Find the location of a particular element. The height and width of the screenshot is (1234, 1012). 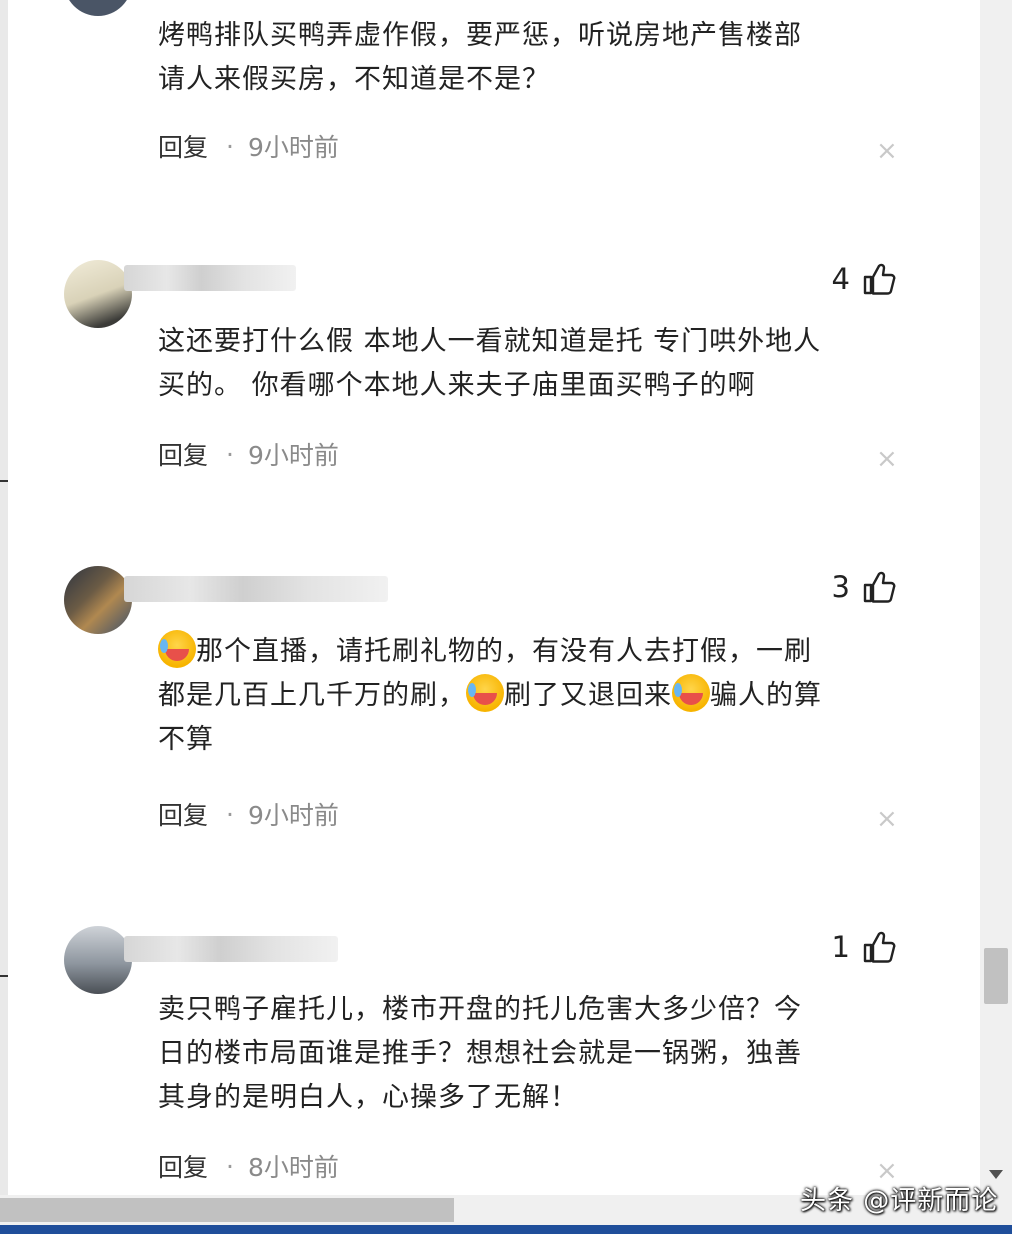

comment-time: 8小时前 is located at coordinates (293, 1167).